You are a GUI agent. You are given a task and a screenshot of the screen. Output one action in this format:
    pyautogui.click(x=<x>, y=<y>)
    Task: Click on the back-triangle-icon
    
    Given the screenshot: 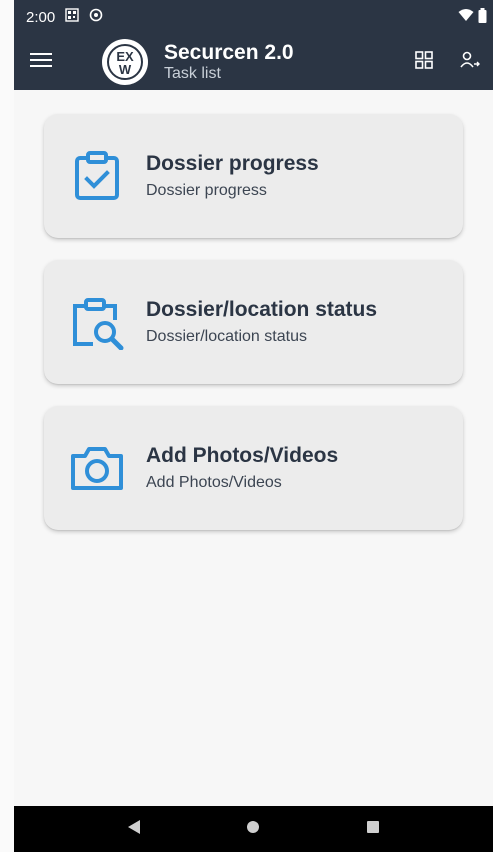 What is the action you would take?
    pyautogui.click(x=134, y=829)
    